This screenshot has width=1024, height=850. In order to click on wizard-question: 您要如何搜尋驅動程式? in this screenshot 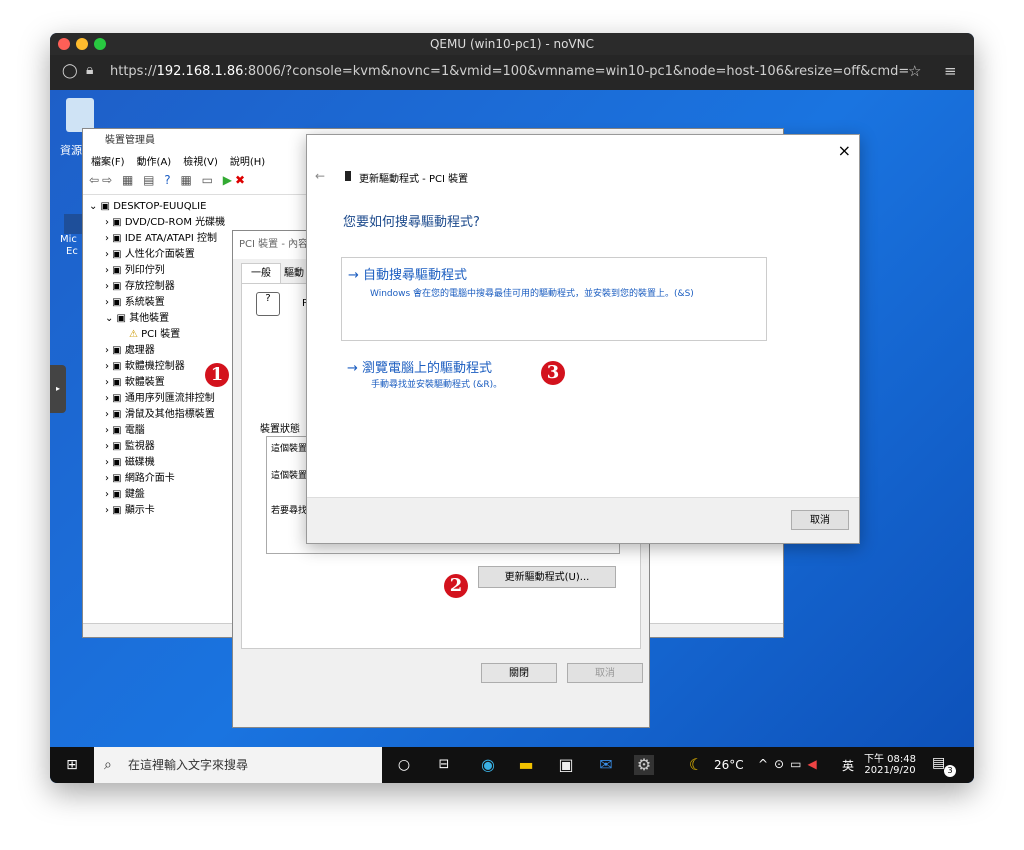, I will do `click(411, 222)`.